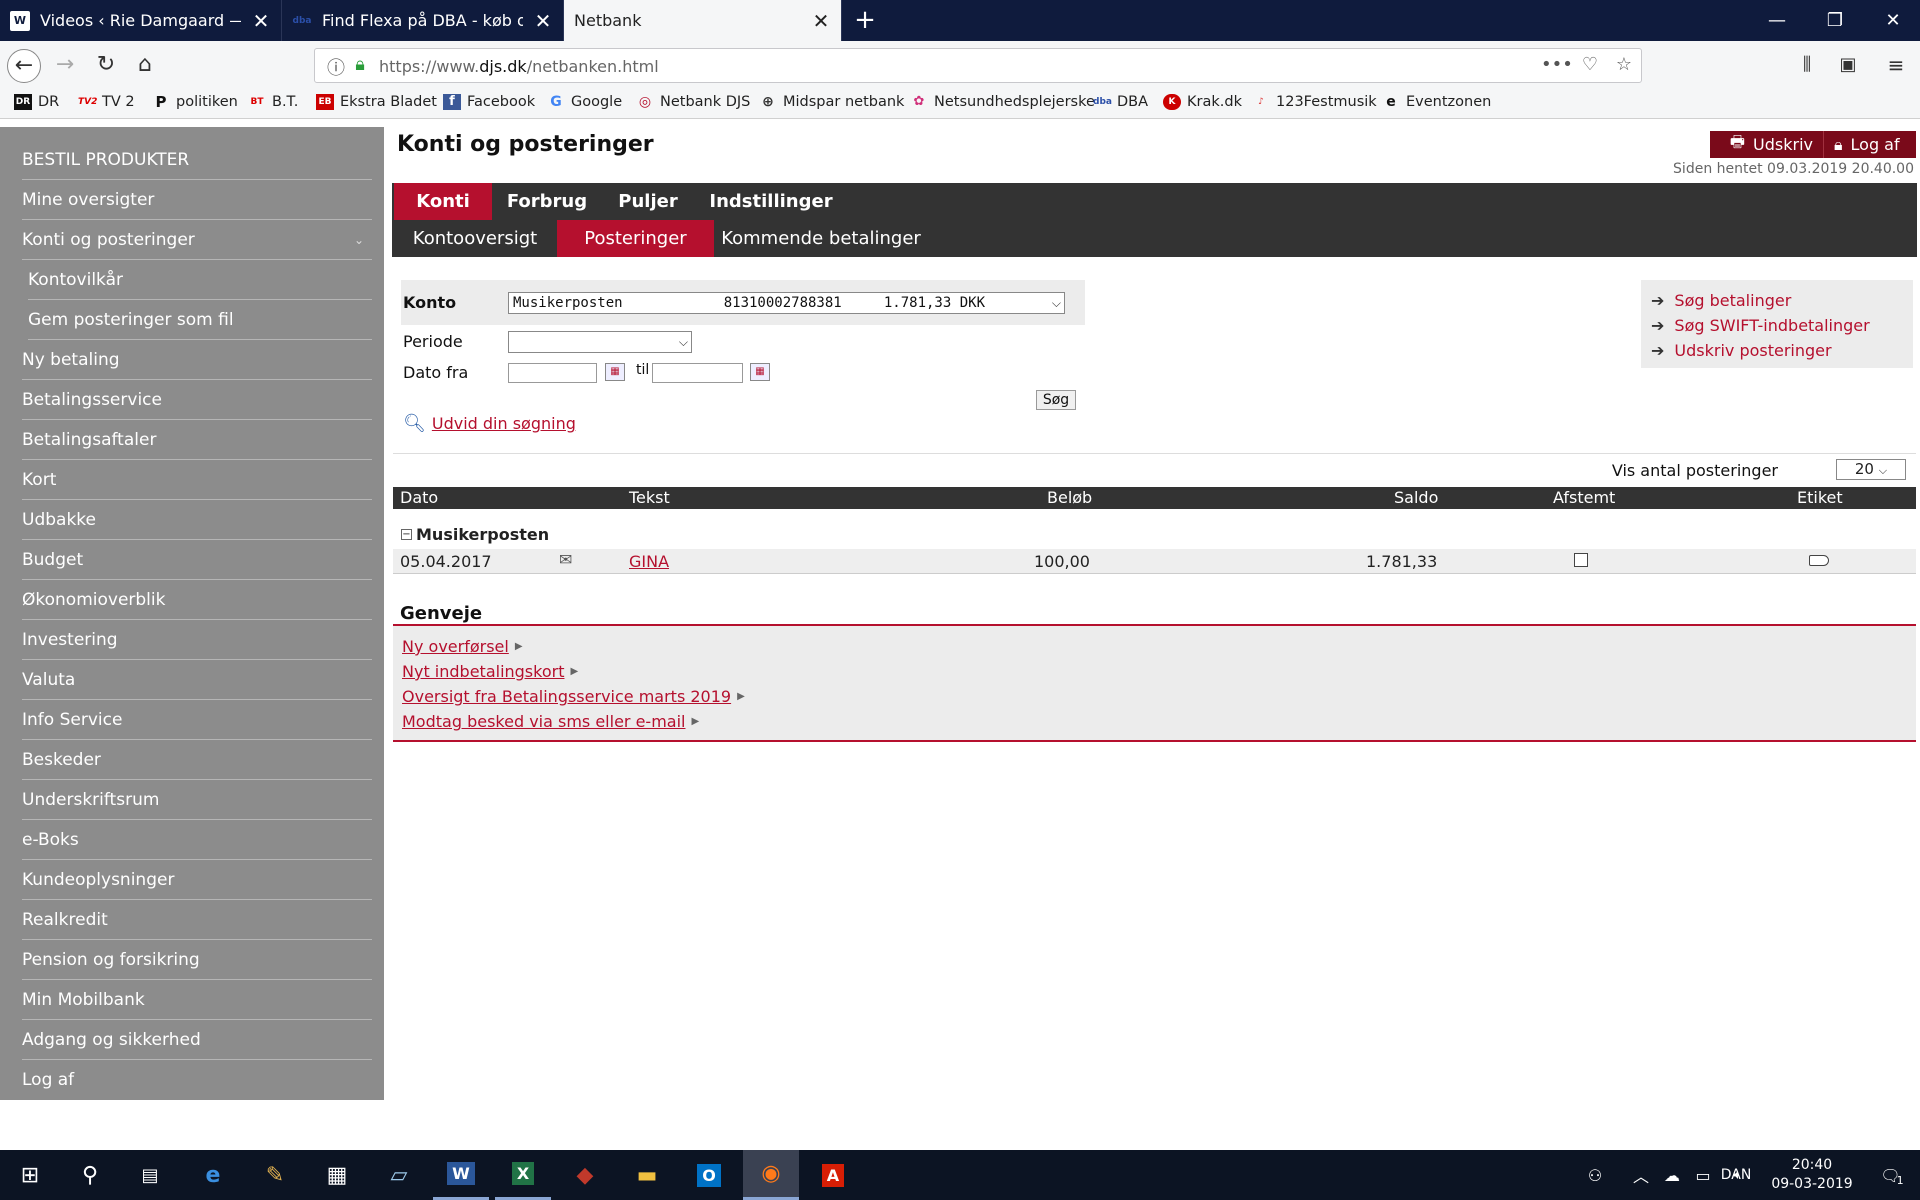 The height and width of the screenshot is (1200, 1920). Describe the element at coordinates (197, 480) in the screenshot. I see `sidebar-item-kort: Kort` at that location.